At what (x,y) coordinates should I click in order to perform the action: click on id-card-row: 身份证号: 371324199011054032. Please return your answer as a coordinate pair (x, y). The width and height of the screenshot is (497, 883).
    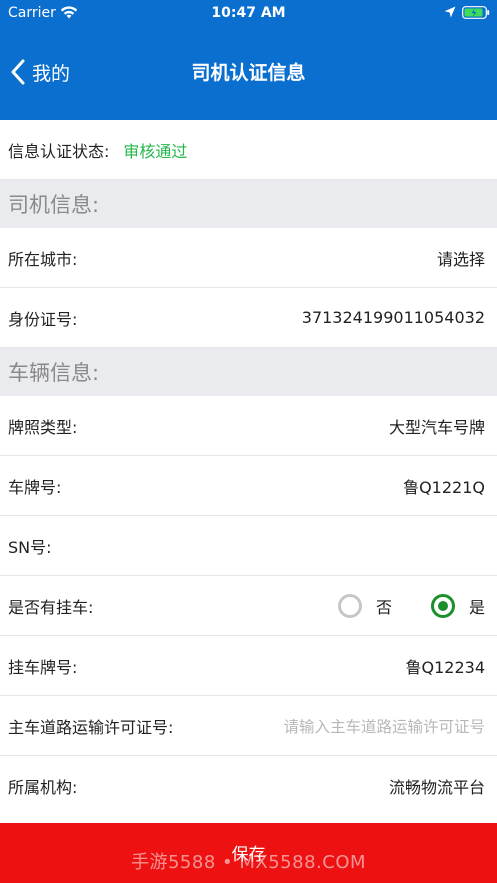
    Looking at the image, I should click on (248, 318).